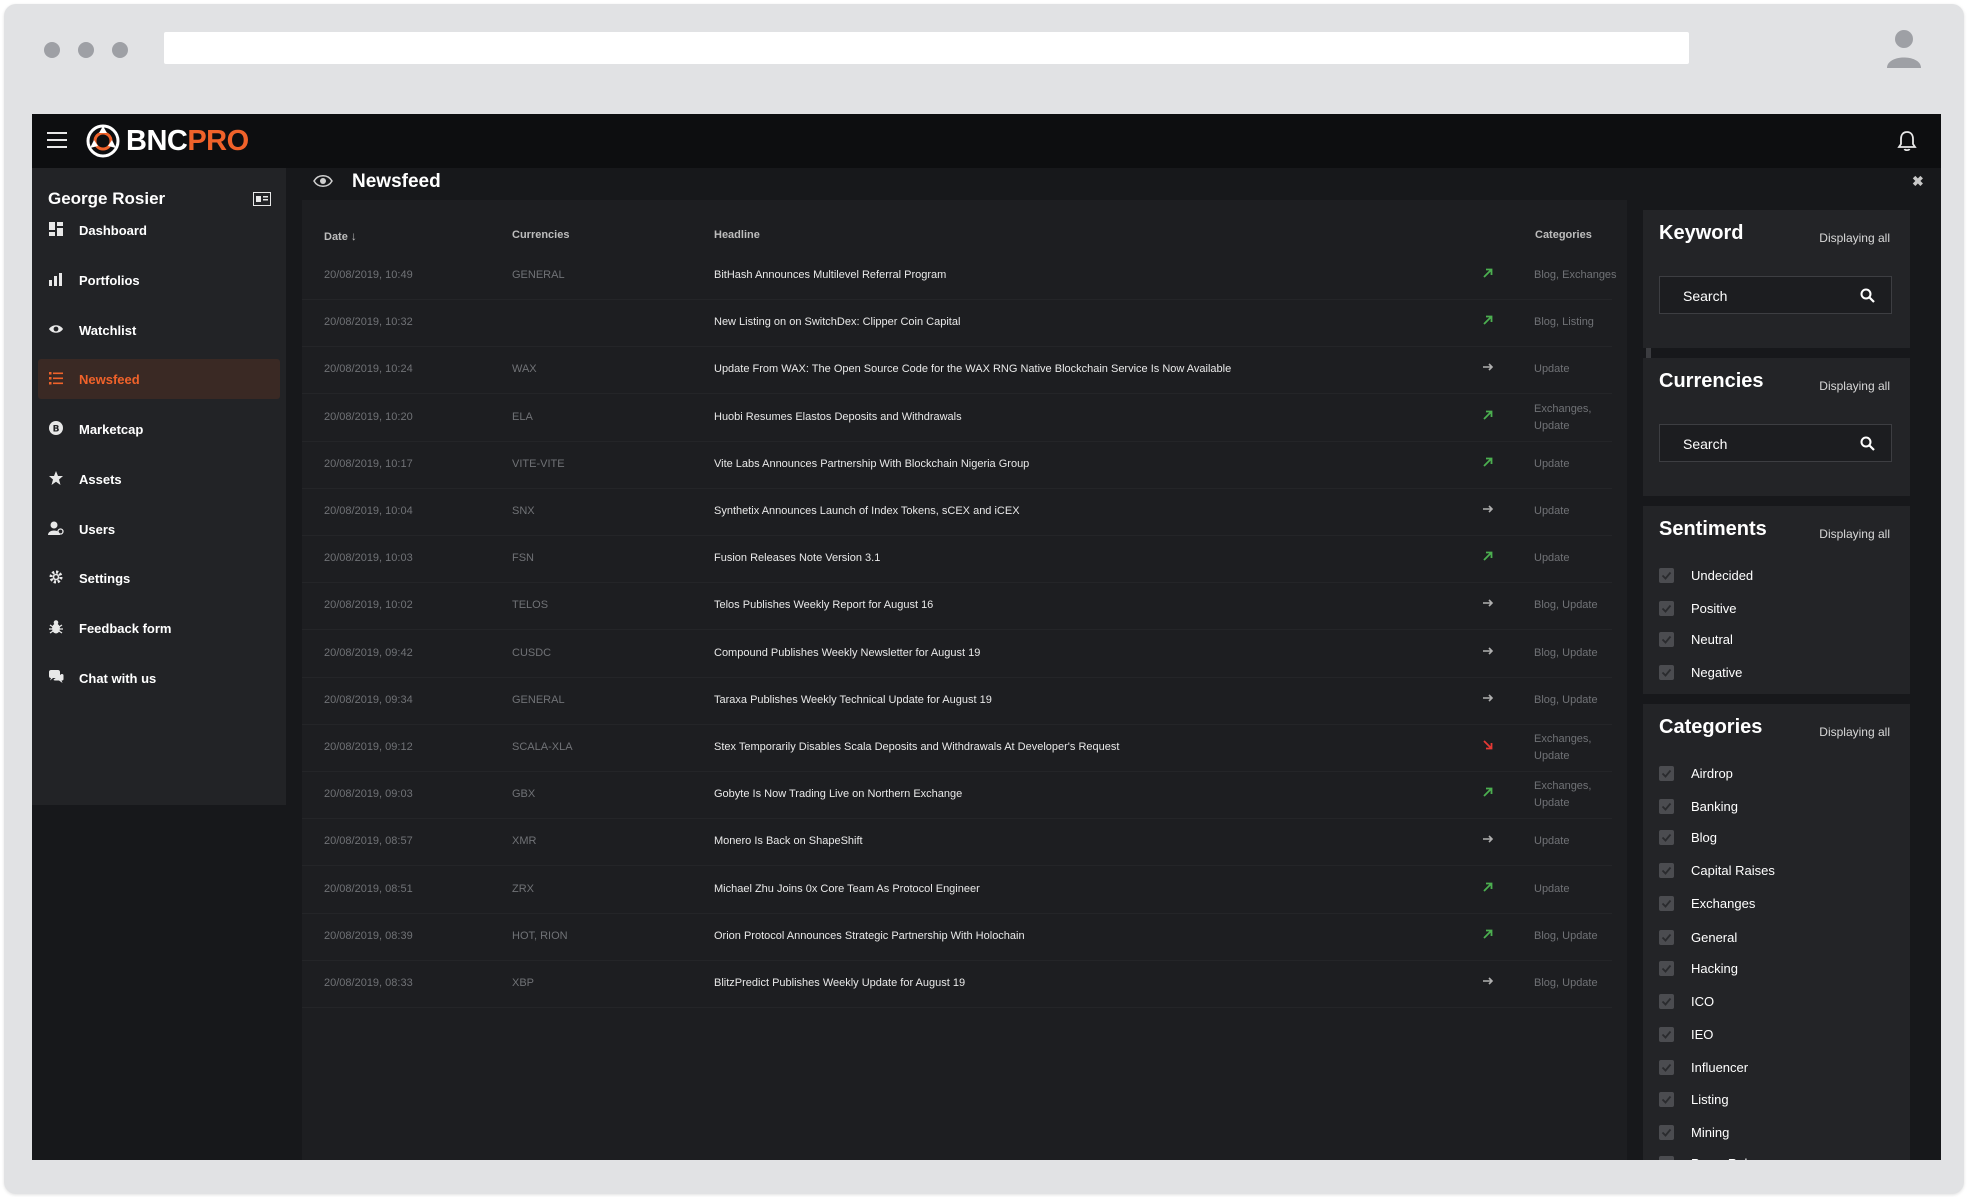  What do you see at coordinates (1775, 443) in the screenshot?
I see `currencies-search-input: Search` at bounding box center [1775, 443].